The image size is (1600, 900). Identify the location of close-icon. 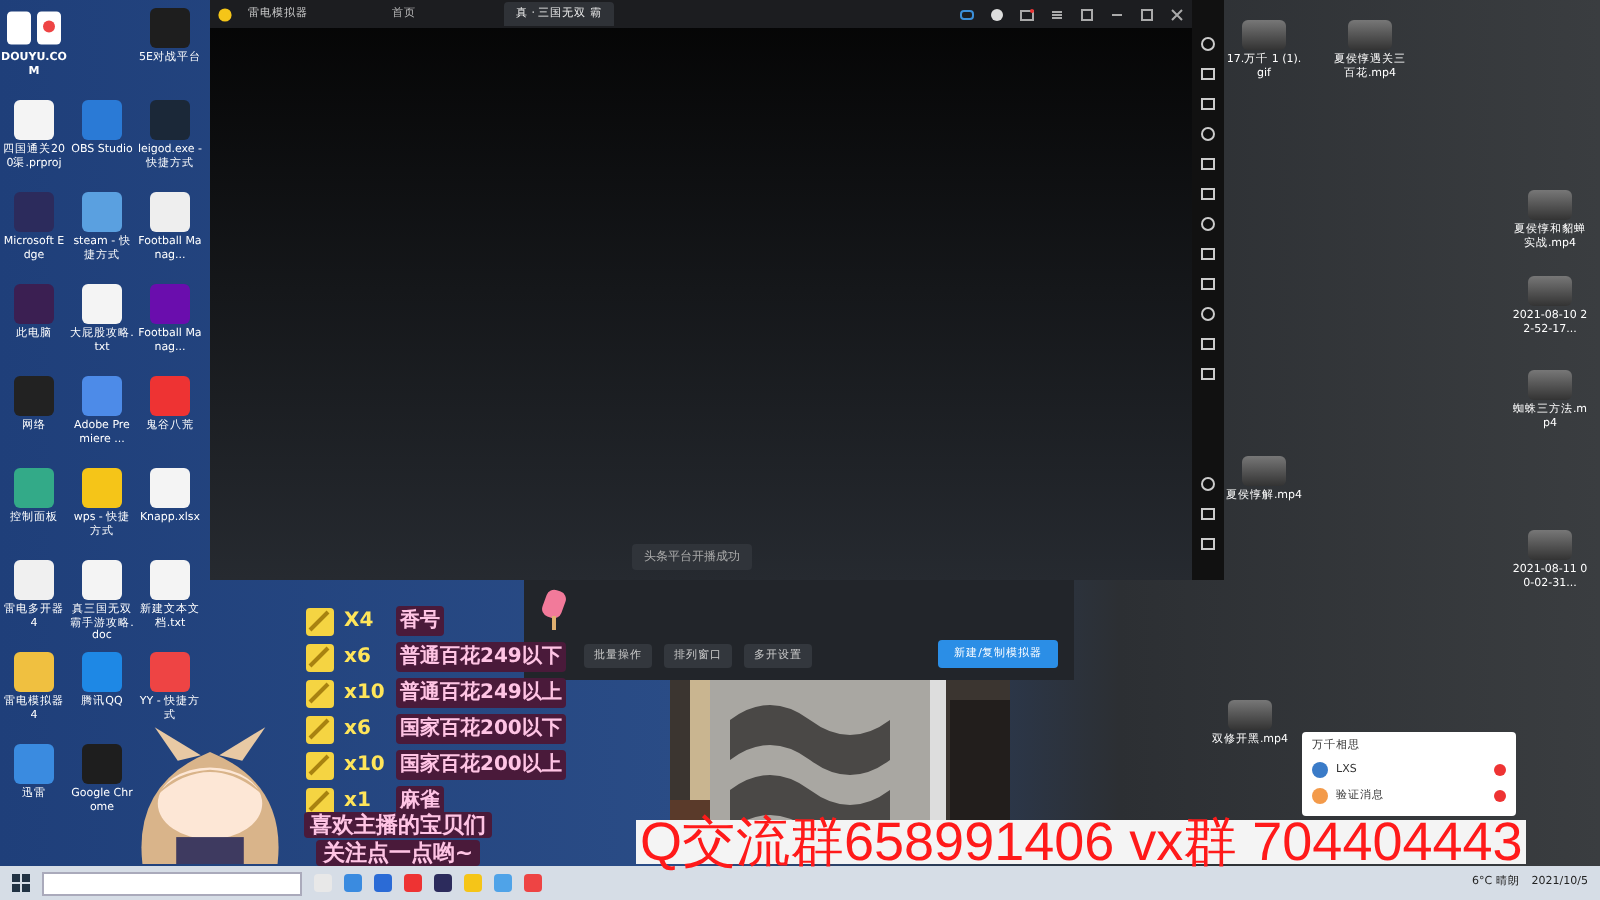
(1177, 14).